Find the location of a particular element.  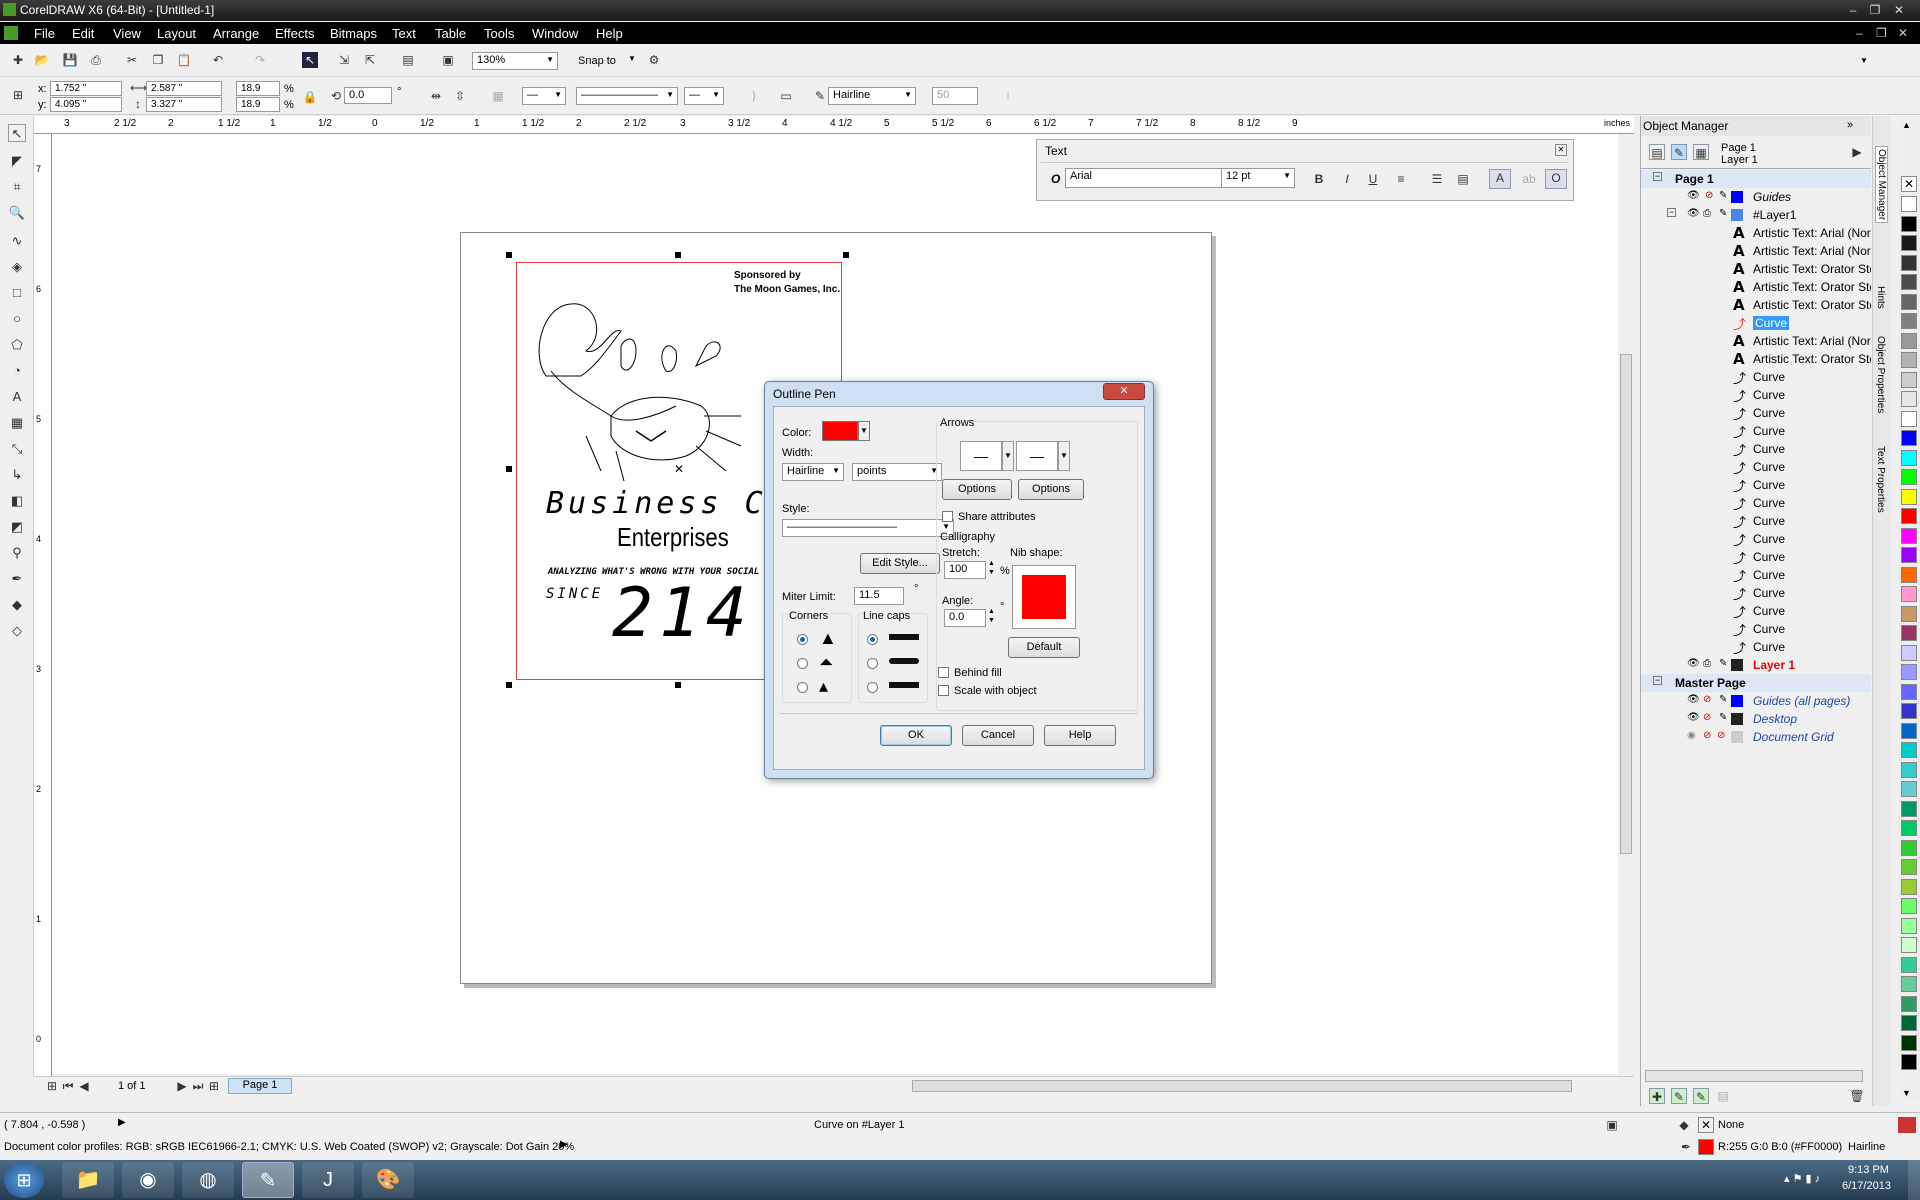

doc-minimize-icon: – is located at coordinates (1859, 33).